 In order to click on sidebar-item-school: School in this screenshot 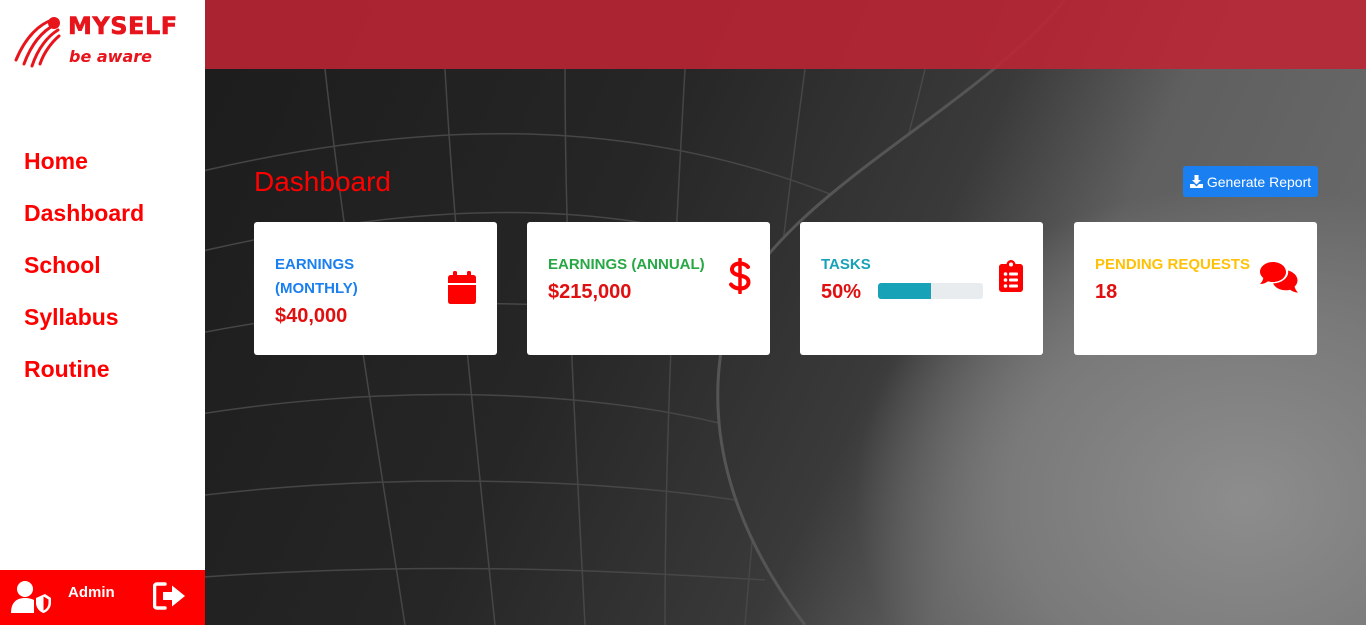, I will do `click(84, 276)`.